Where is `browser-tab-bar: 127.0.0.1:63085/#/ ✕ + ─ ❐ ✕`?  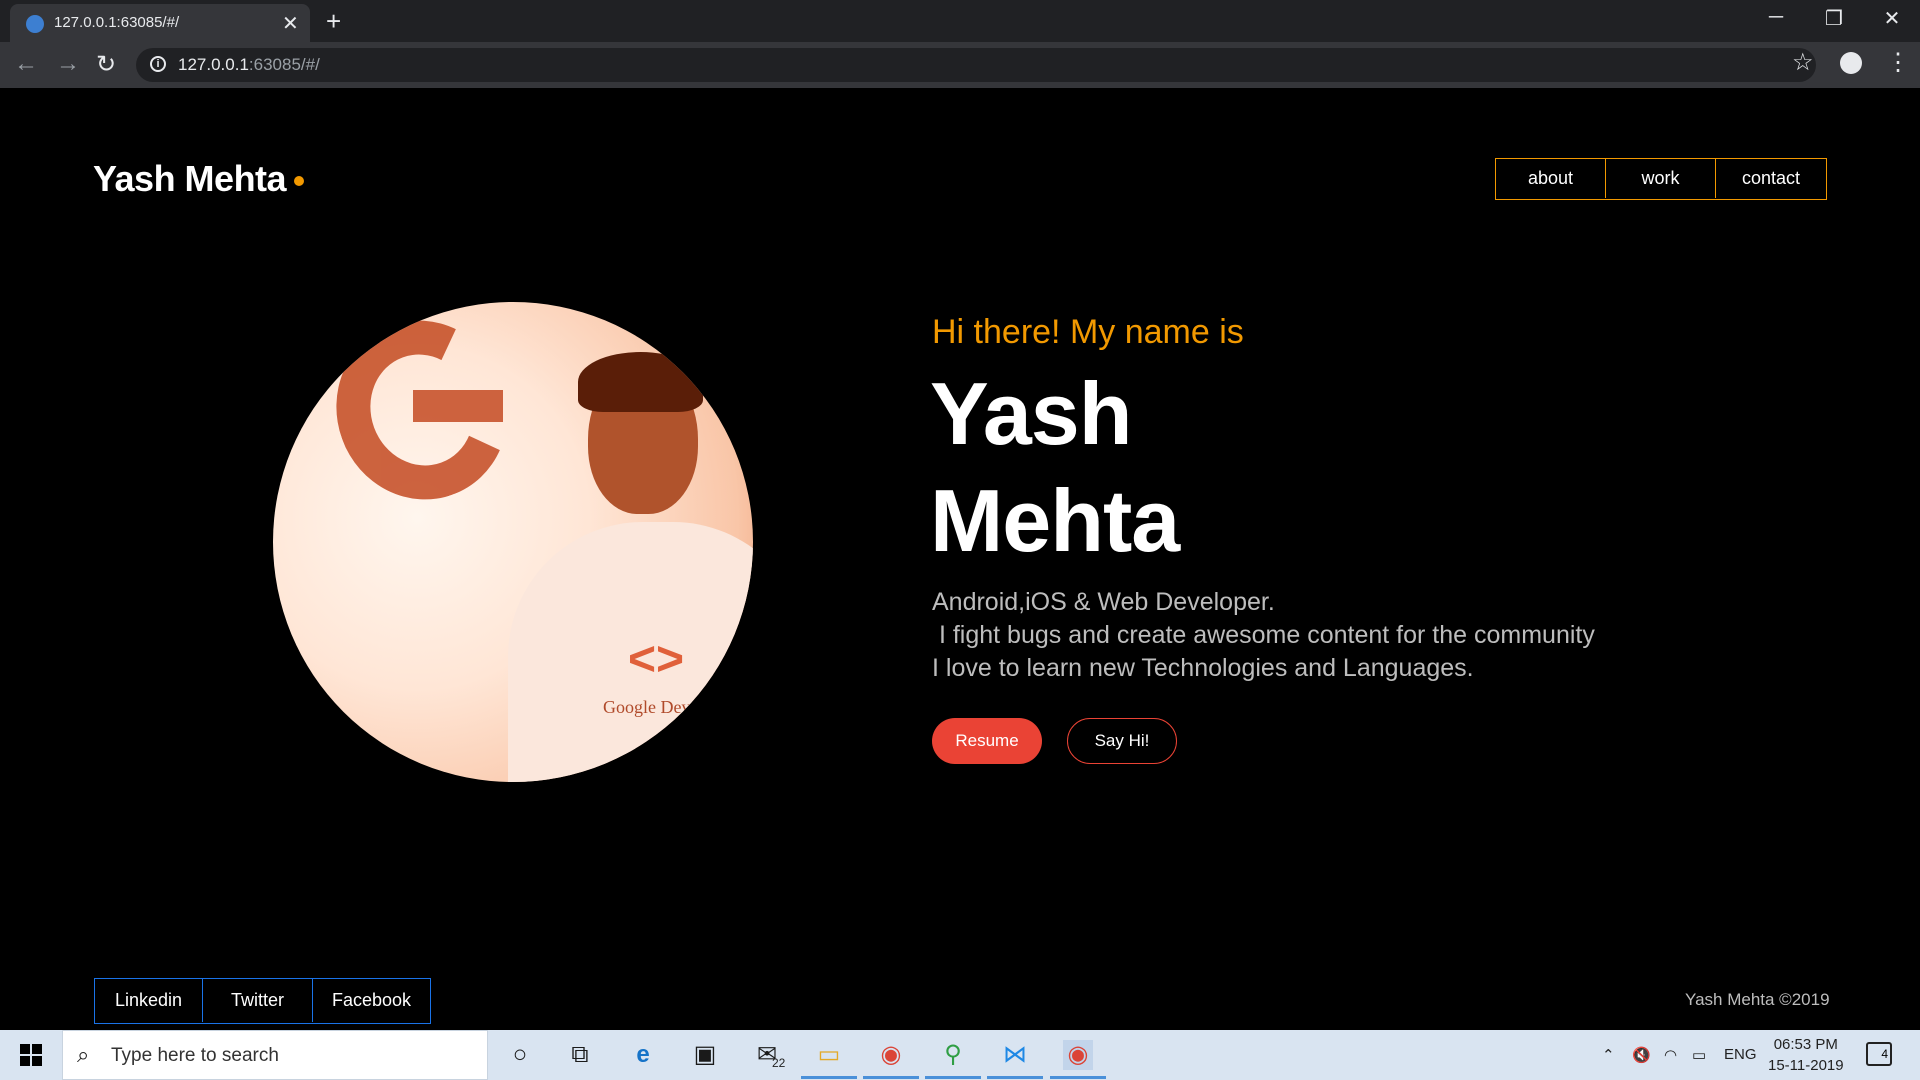 browser-tab-bar: 127.0.0.1:63085/#/ ✕ + ─ ❐ ✕ is located at coordinates (960, 21).